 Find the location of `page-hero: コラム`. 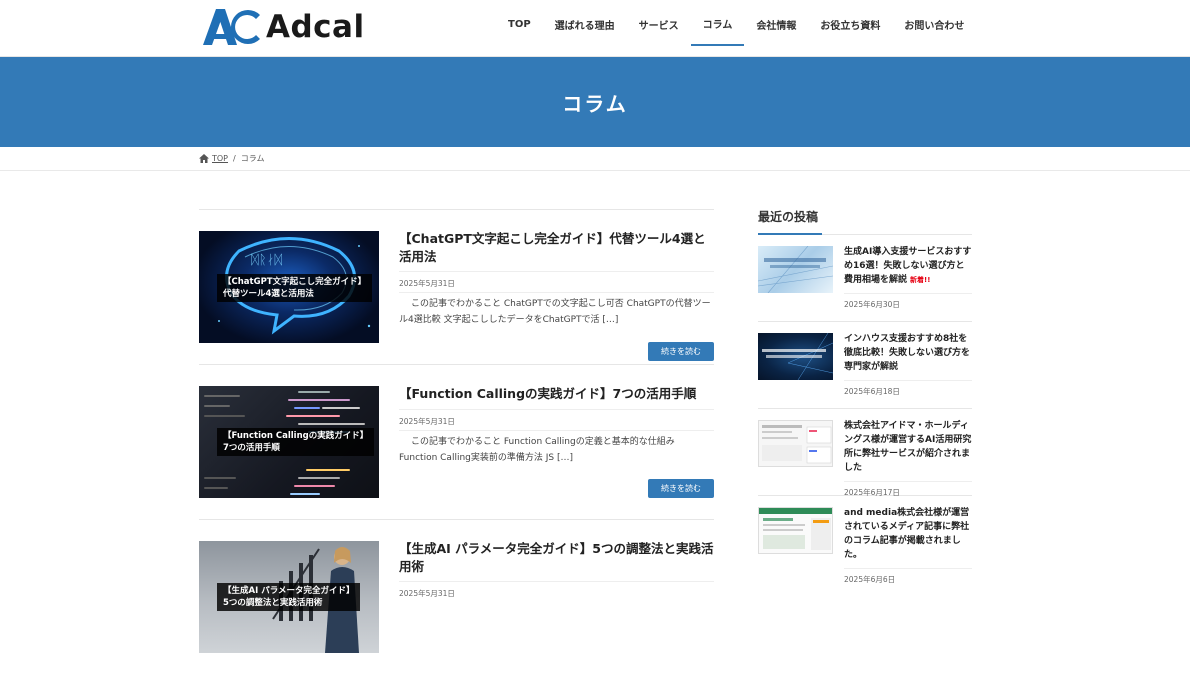

page-hero: コラム is located at coordinates (595, 102).